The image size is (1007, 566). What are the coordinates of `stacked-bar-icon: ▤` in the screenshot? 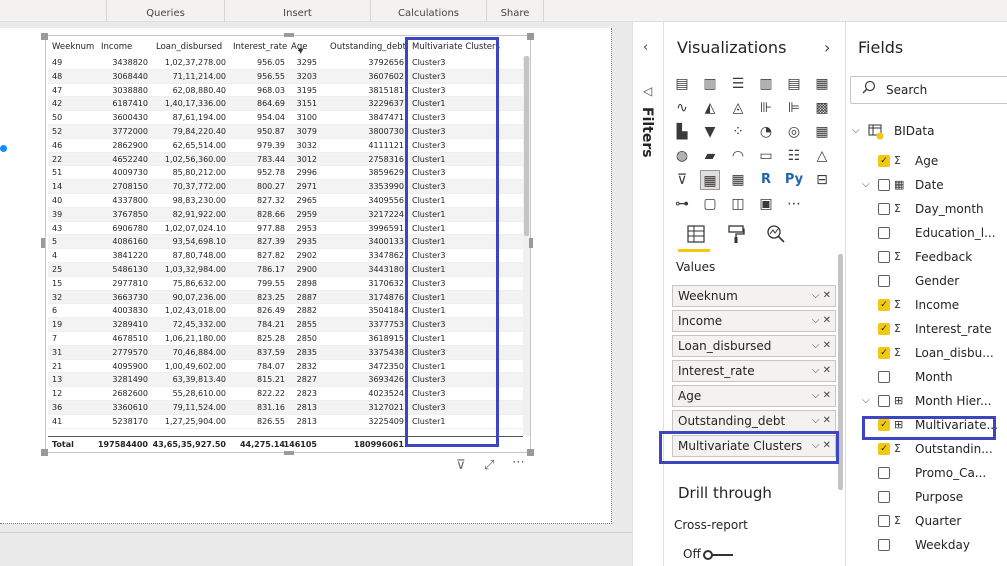 It's located at (682, 84).